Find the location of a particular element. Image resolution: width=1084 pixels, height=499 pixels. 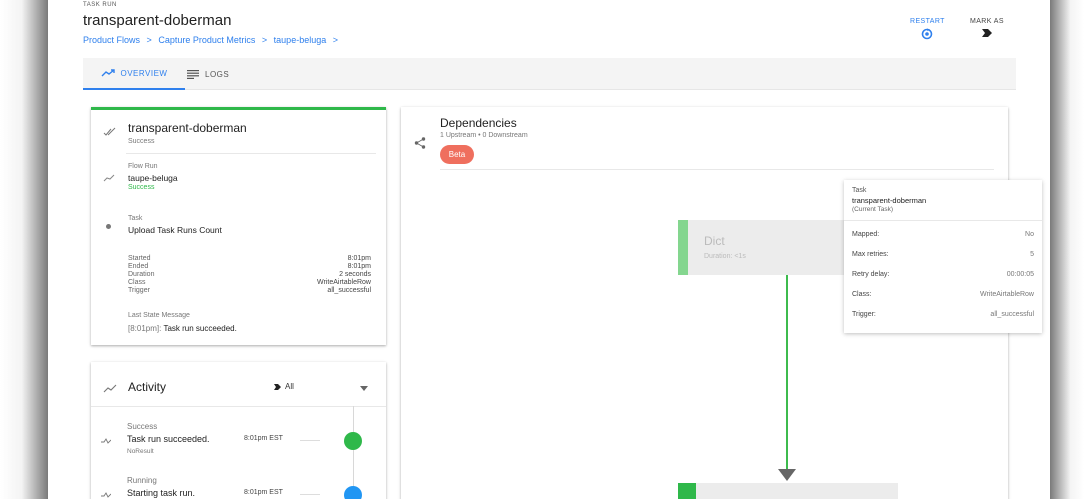

breadcrumb-item-flow-run: taupe-beluga is located at coordinates (300, 40).